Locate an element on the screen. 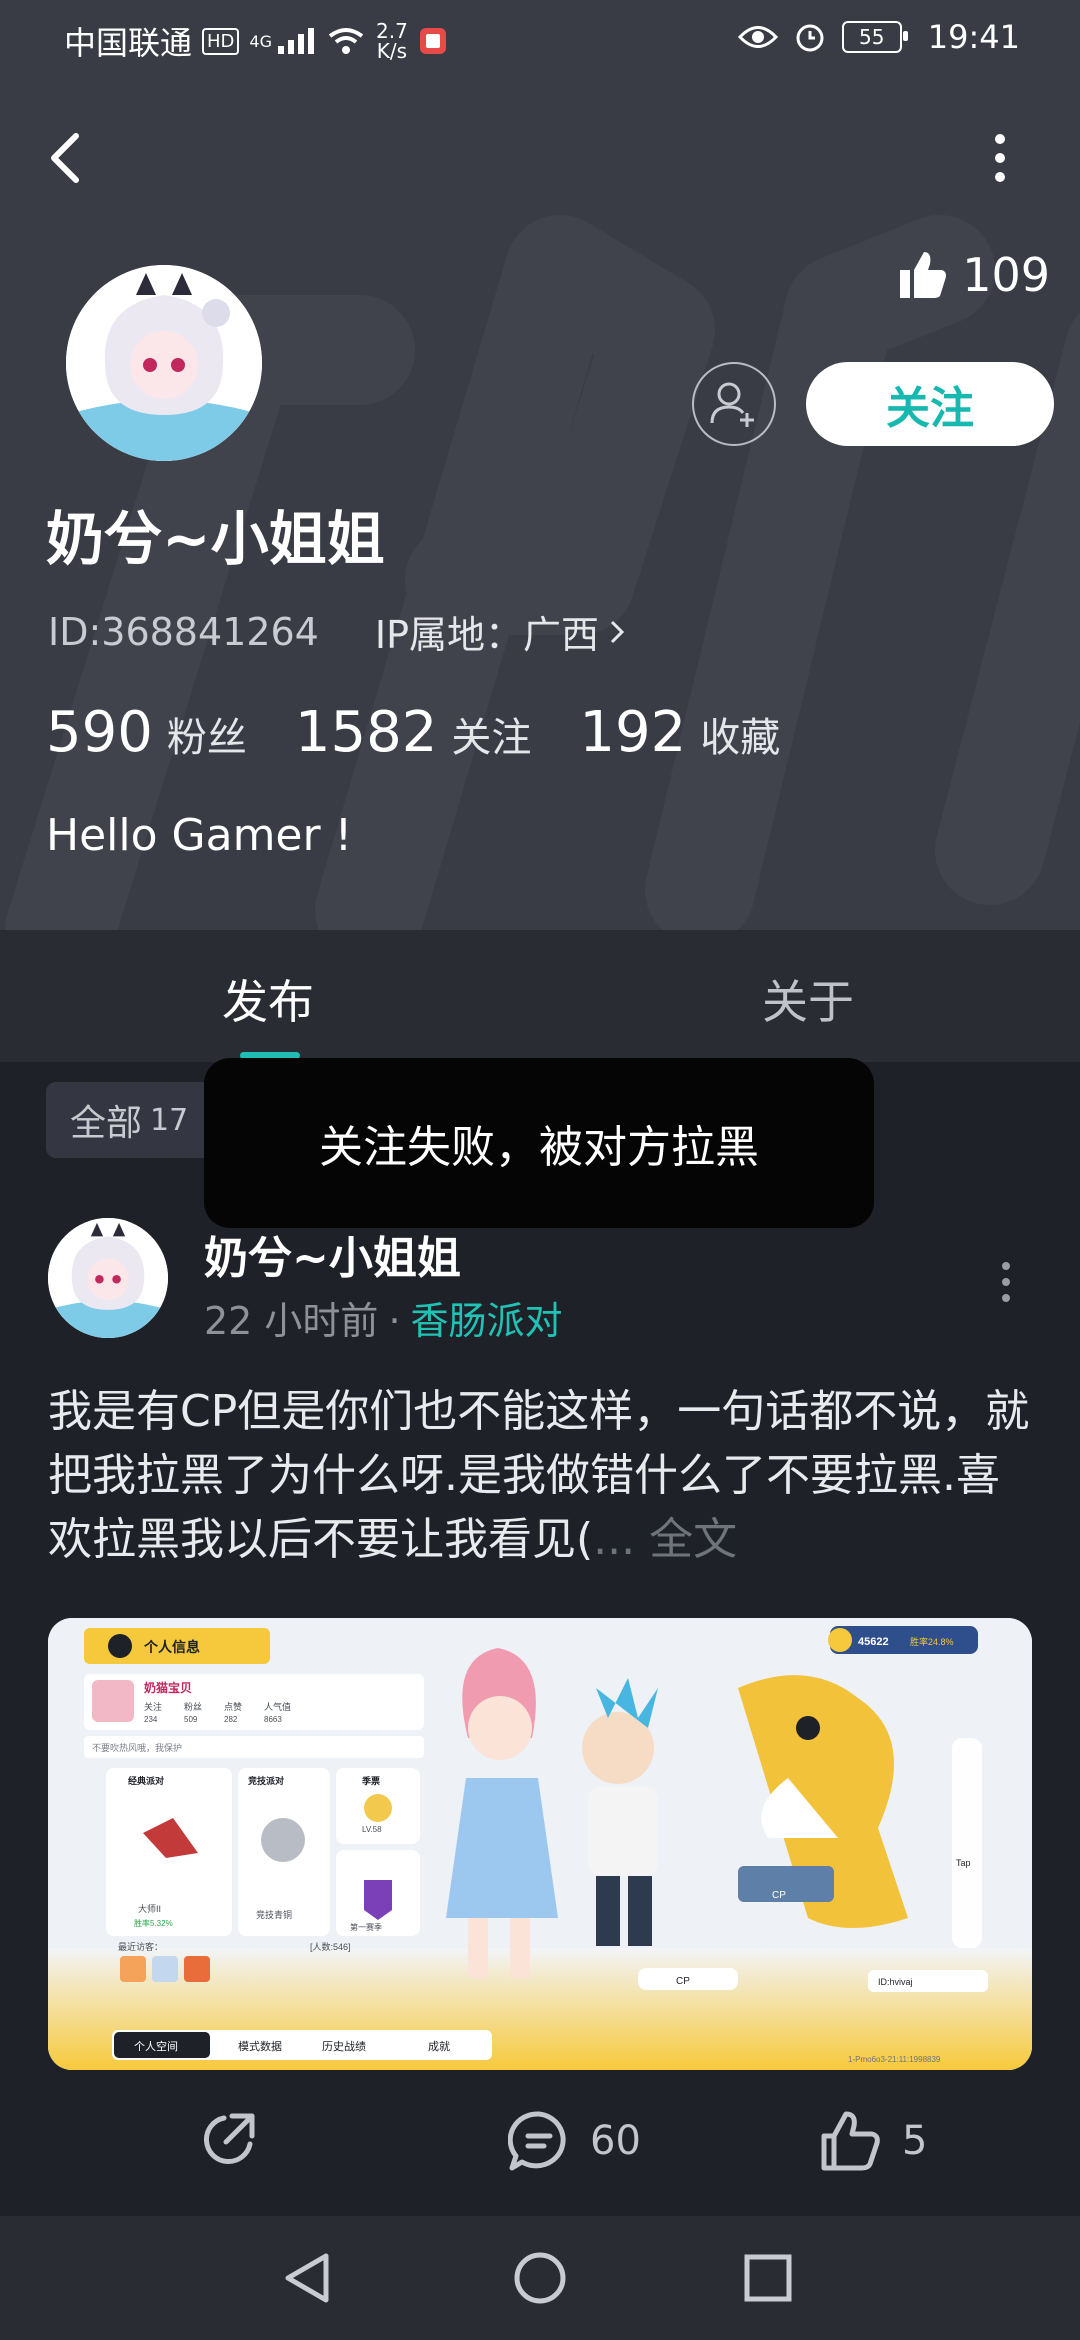 The height and width of the screenshot is (2340, 1080). battery-level: 55 is located at coordinates (872, 37).